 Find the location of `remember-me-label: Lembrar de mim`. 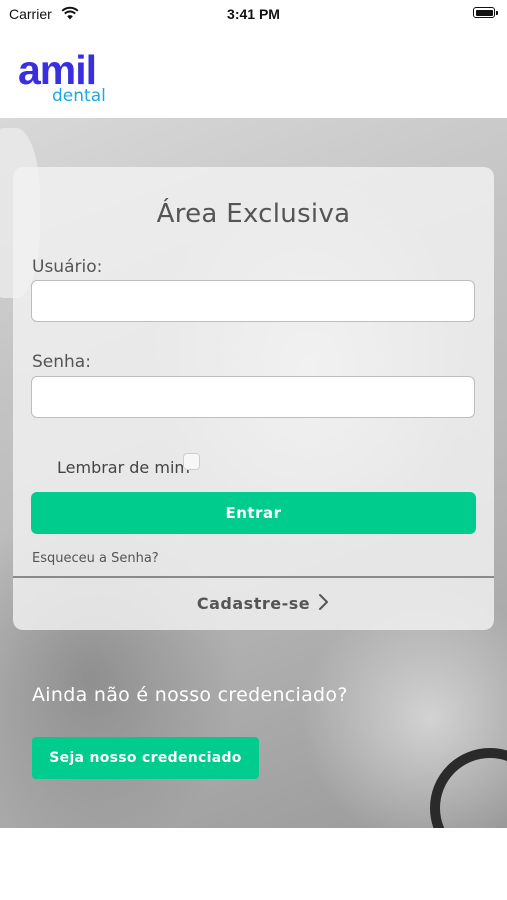

remember-me-label: Lembrar de mim is located at coordinates (123, 467).